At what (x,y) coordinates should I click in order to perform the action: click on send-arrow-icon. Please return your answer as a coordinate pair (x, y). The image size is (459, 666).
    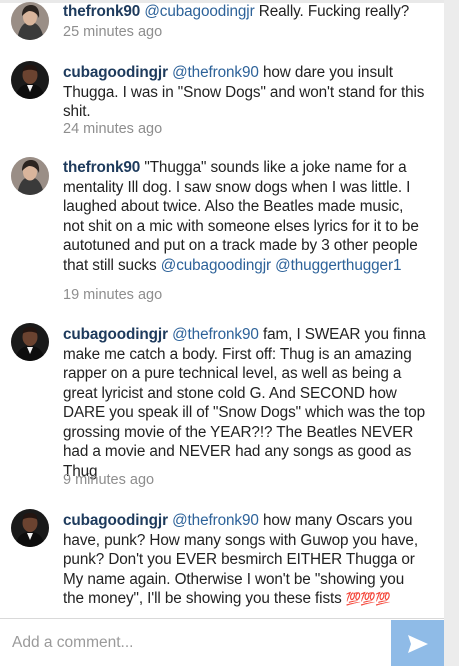
    Looking at the image, I should click on (417, 643).